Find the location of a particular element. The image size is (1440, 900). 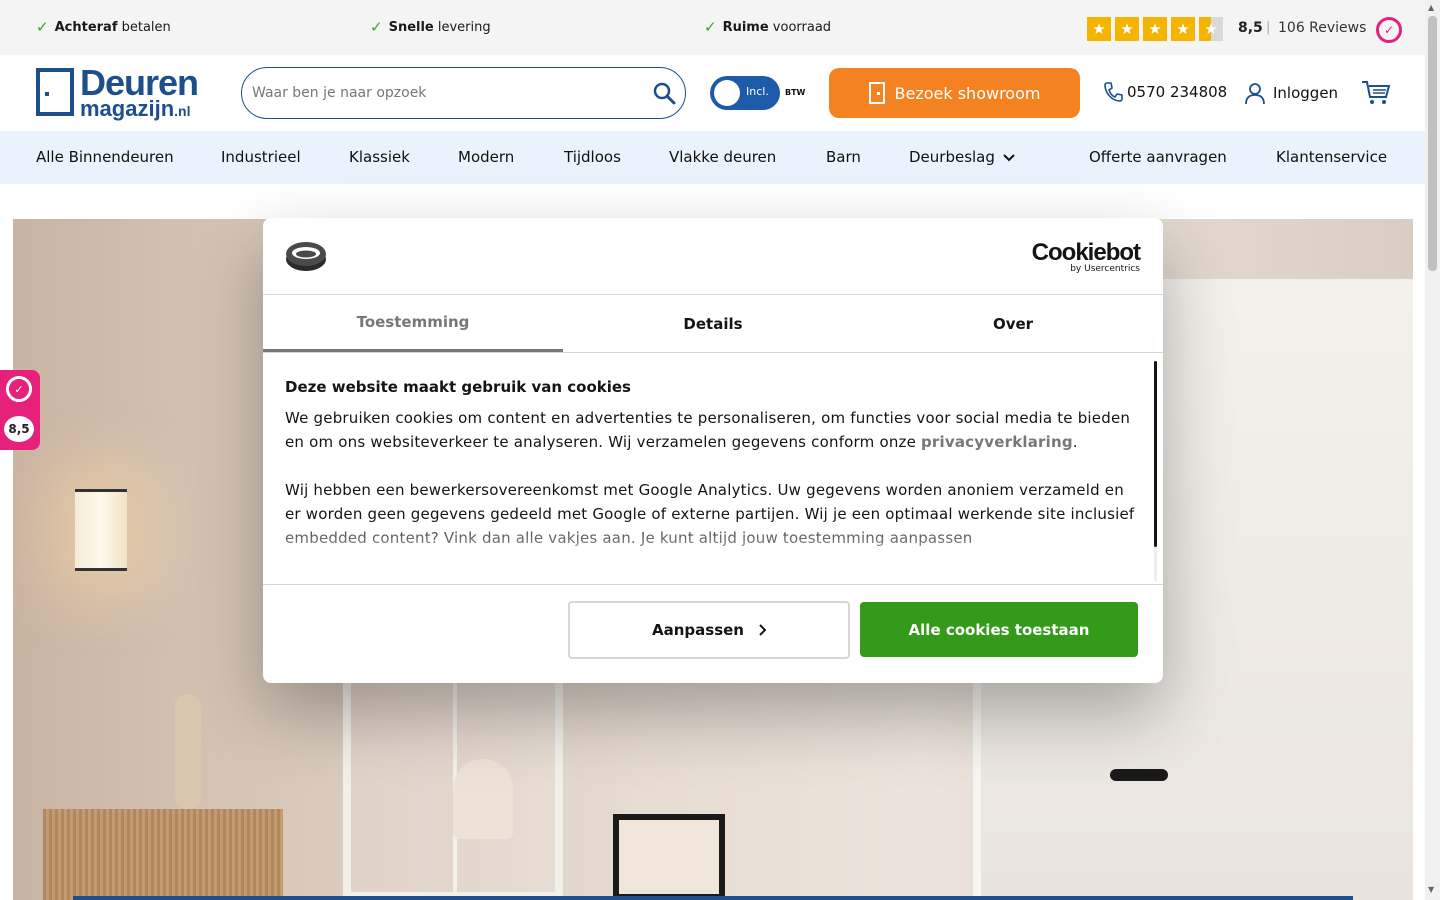

login-label: Inloggen is located at coordinates (1306, 93).